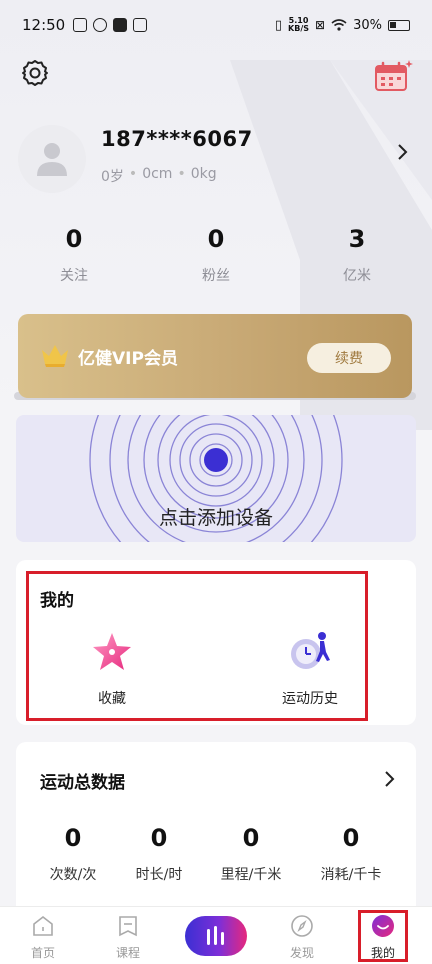 The width and height of the screenshot is (432, 964). I want to click on stat-followers: 0 粉丝, so click(216, 255).